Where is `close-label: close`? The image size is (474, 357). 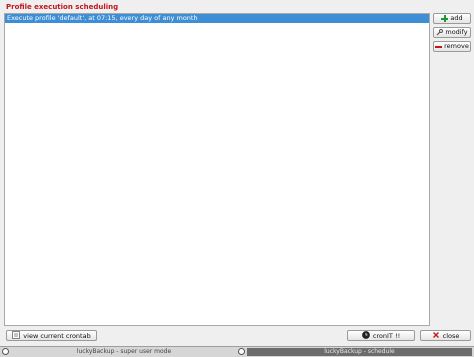
close-label: close is located at coordinates (451, 335).